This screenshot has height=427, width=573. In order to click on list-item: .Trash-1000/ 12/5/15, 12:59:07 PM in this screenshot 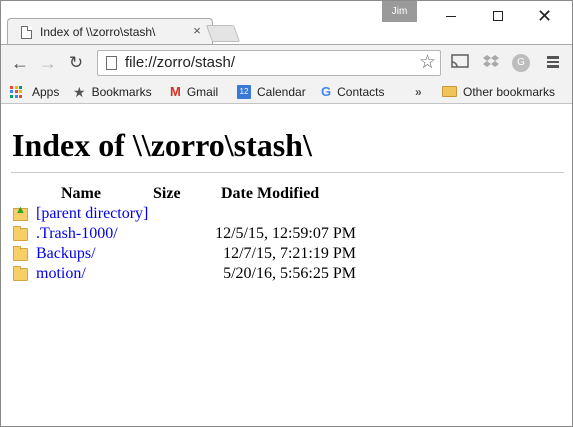, I will do `click(286, 235)`.